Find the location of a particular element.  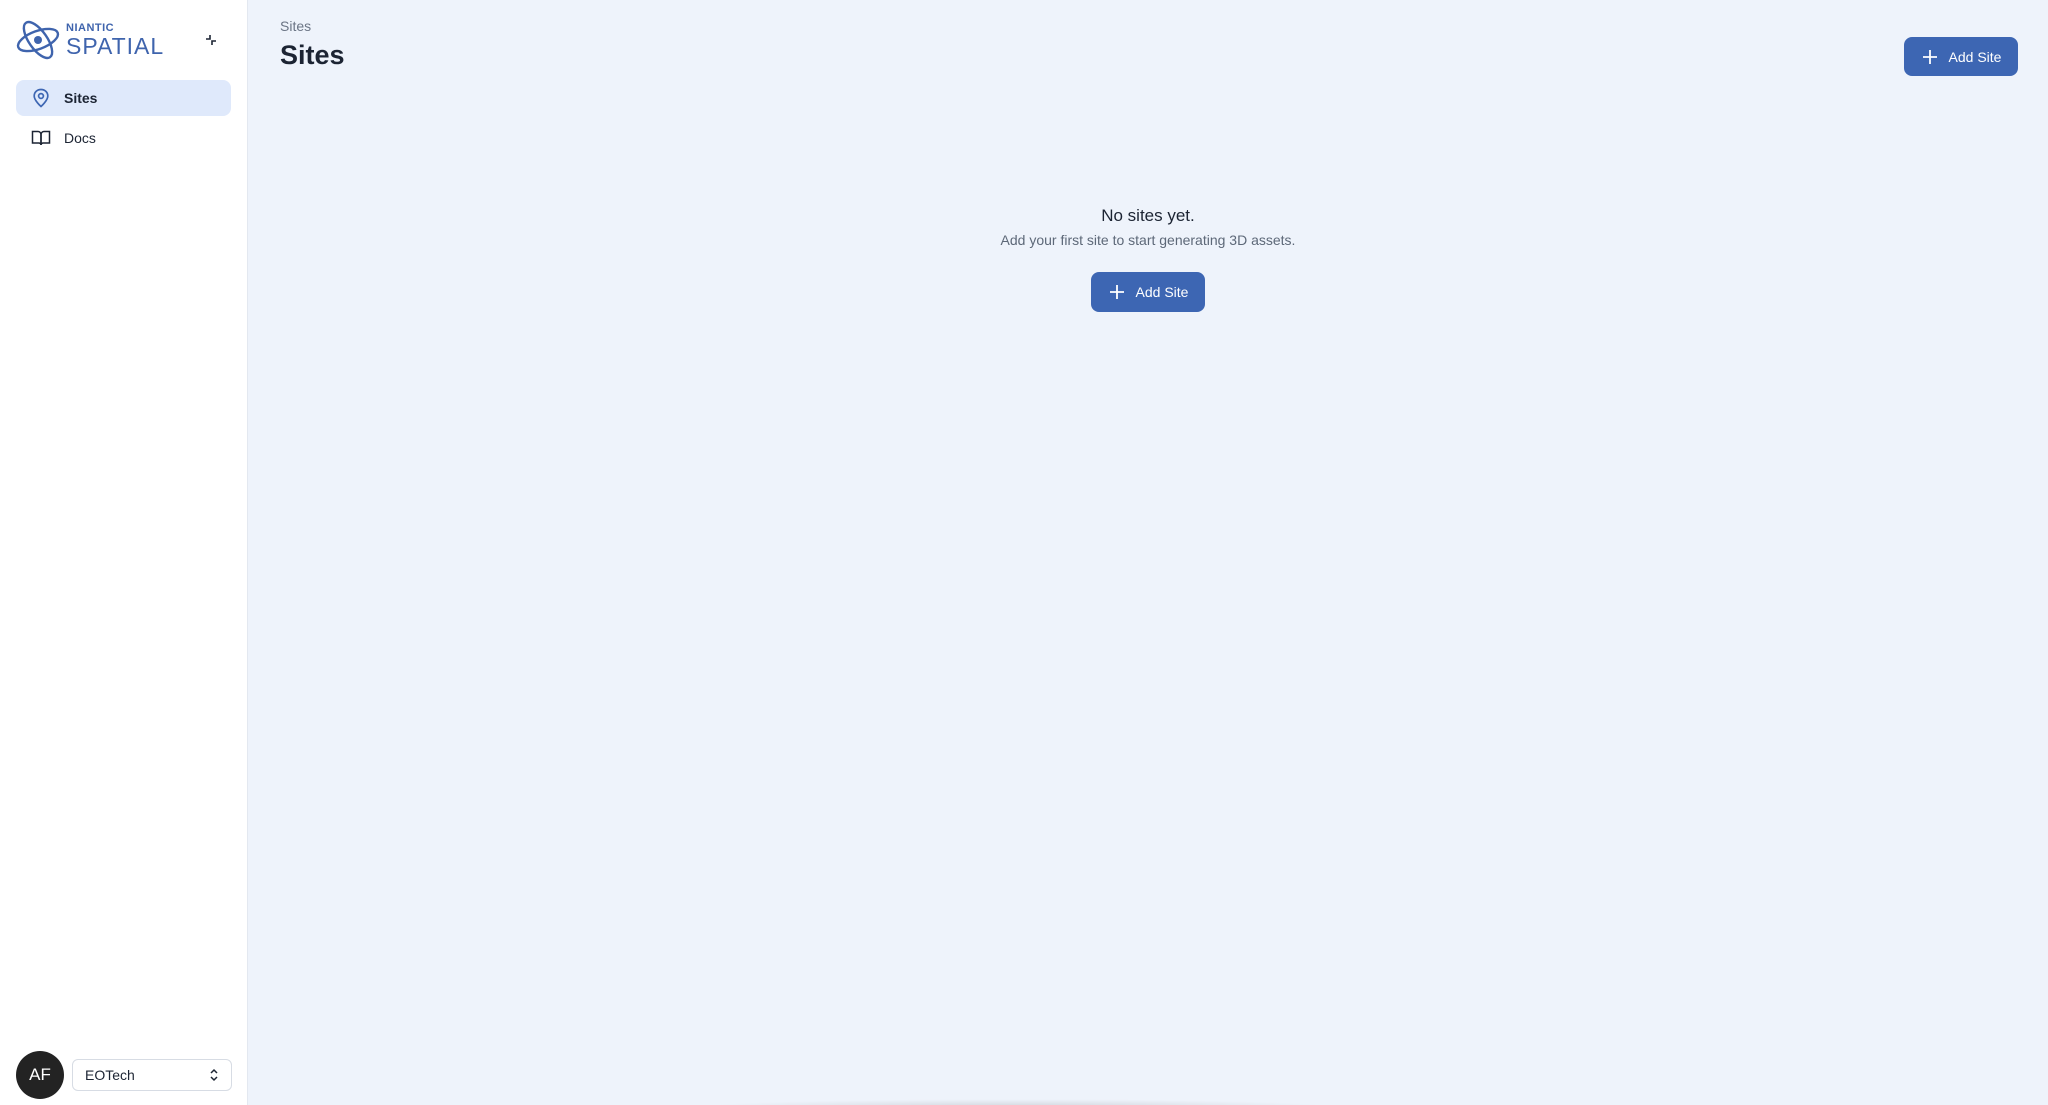

atom-logo-icon is located at coordinates (38, 40).